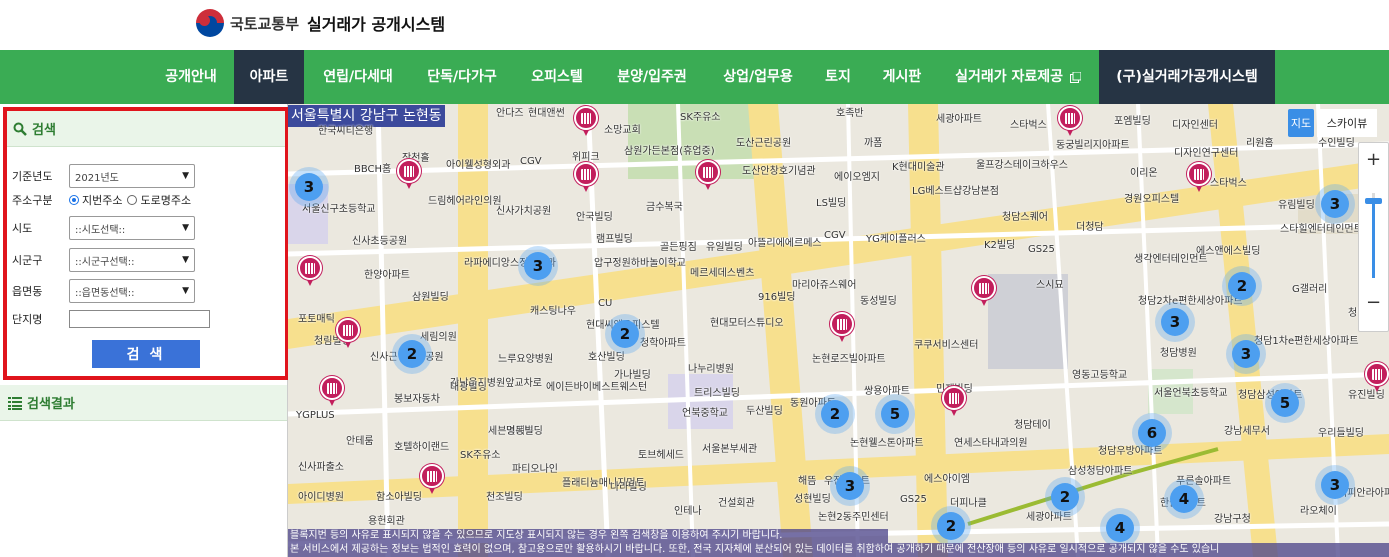 Image resolution: width=1389 pixels, height=557 pixels. I want to click on map-type-skyview-button: 스카이뷰, so click(1347, 123).